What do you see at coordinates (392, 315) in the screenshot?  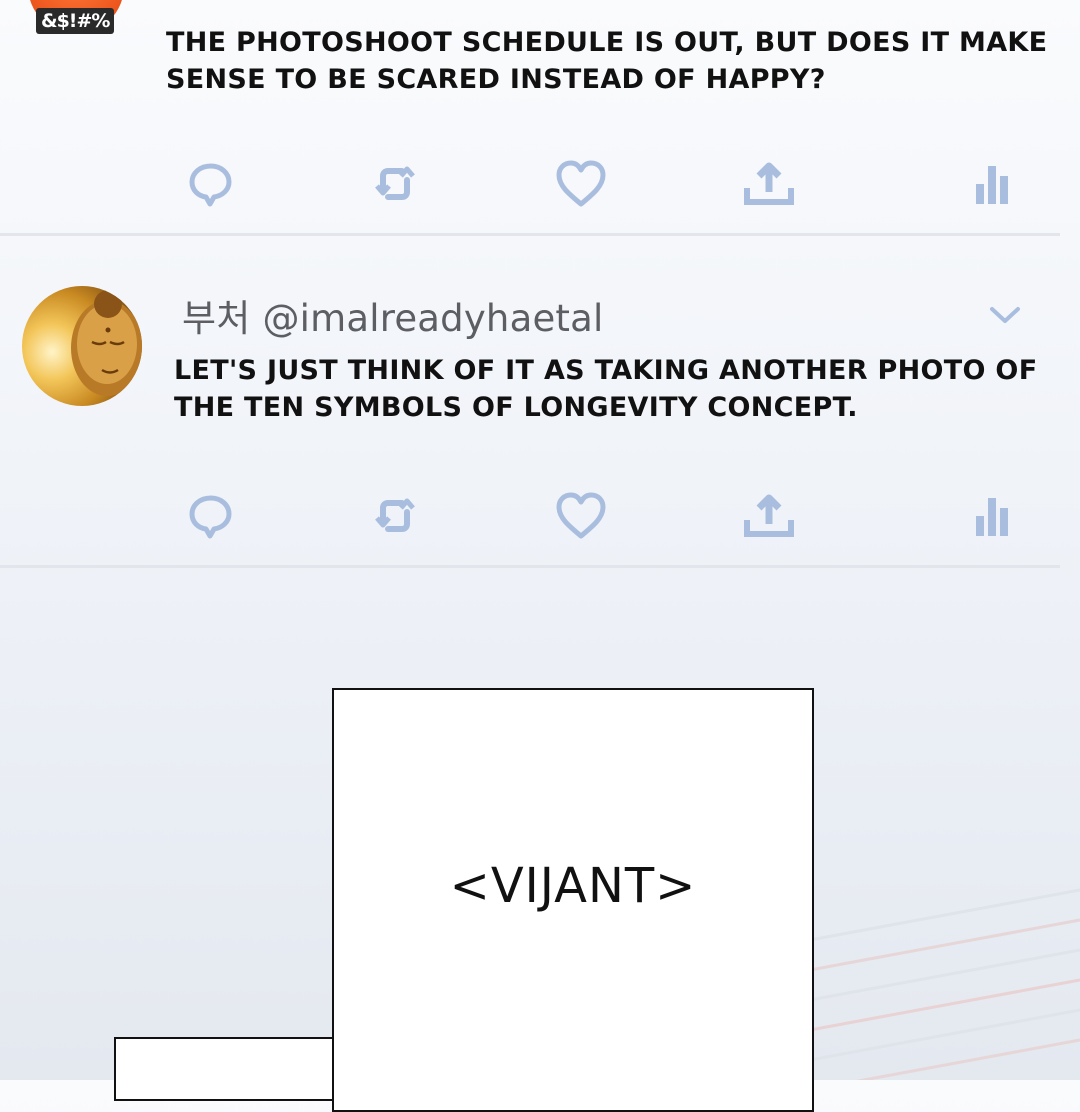 I see `username-handle: 부처 @imalreadyhaetal` at bounding box center [392, 315].